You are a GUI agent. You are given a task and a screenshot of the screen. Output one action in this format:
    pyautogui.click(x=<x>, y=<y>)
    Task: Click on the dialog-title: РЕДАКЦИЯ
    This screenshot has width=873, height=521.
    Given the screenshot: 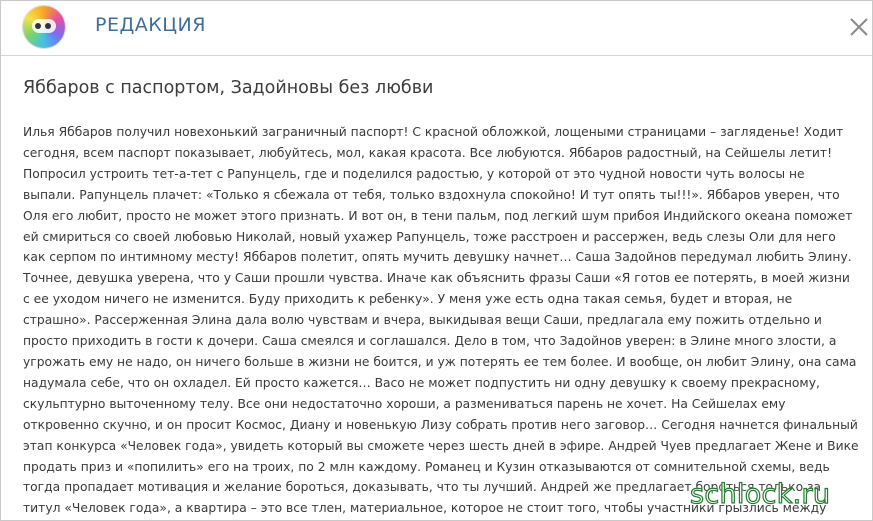 What is the action you would take?
    pyautogui.click(x=150, y=25)
    